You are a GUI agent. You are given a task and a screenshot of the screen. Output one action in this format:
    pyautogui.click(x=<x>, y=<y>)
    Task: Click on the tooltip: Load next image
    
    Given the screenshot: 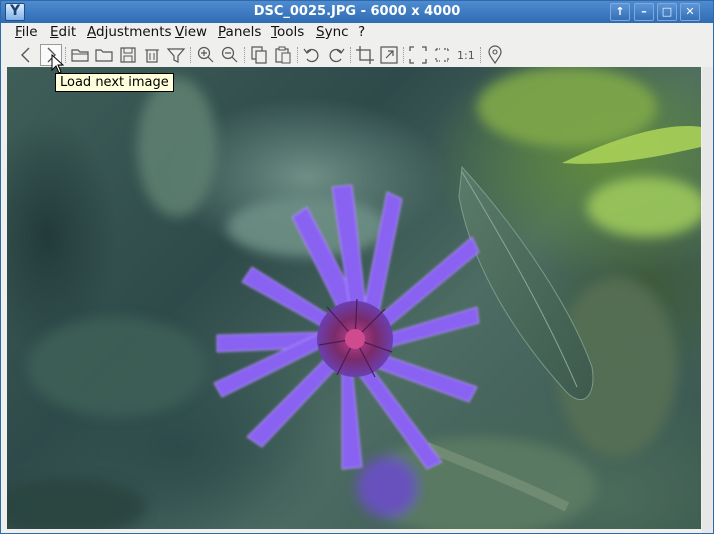 What is the action you would take?
    pyautogui.click(x=114, y=82)
    